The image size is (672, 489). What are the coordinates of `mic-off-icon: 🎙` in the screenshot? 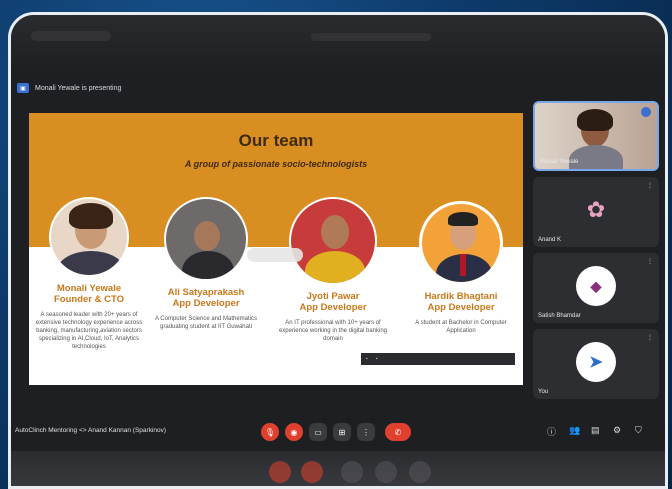 It's located at (270, 432).